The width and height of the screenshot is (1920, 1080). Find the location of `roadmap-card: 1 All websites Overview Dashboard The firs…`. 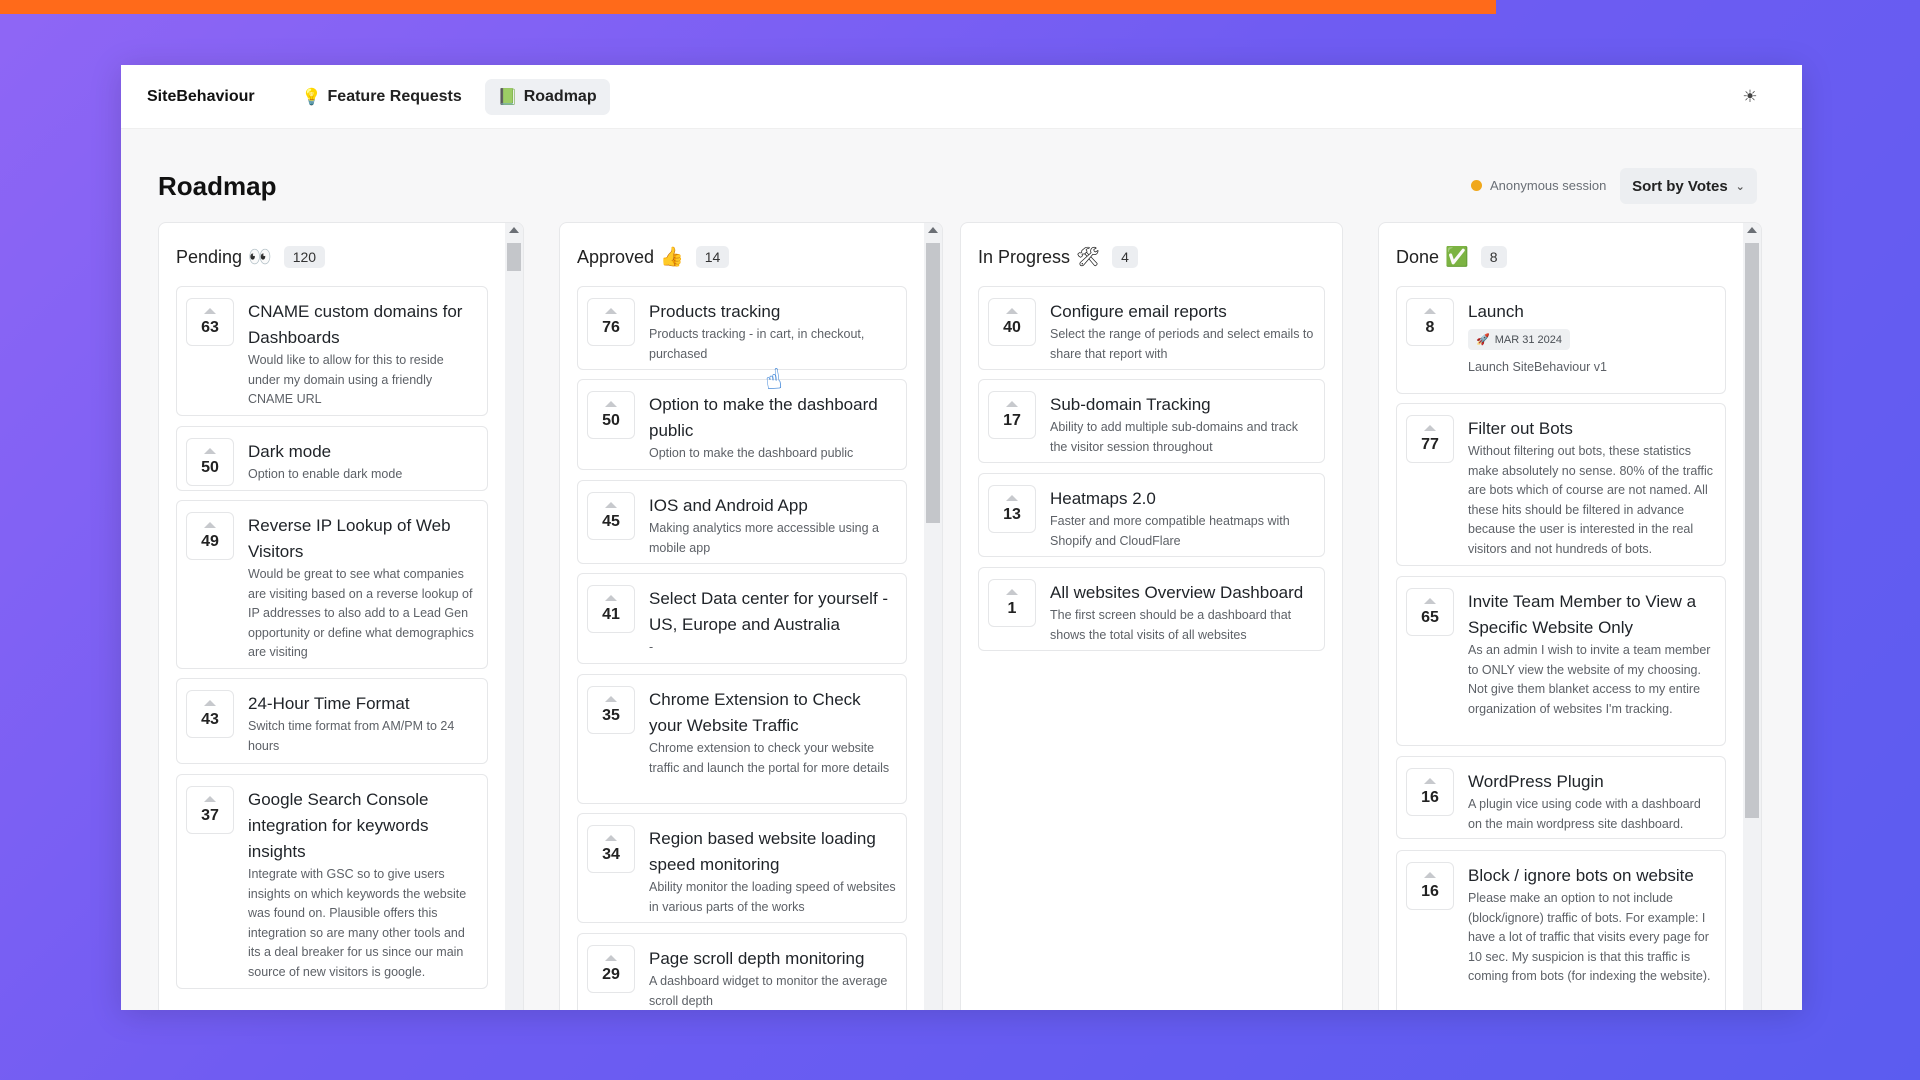

roadmap-card: 1 All websites Overview Dashboard The firs… is located at coordinates (1151, 609).